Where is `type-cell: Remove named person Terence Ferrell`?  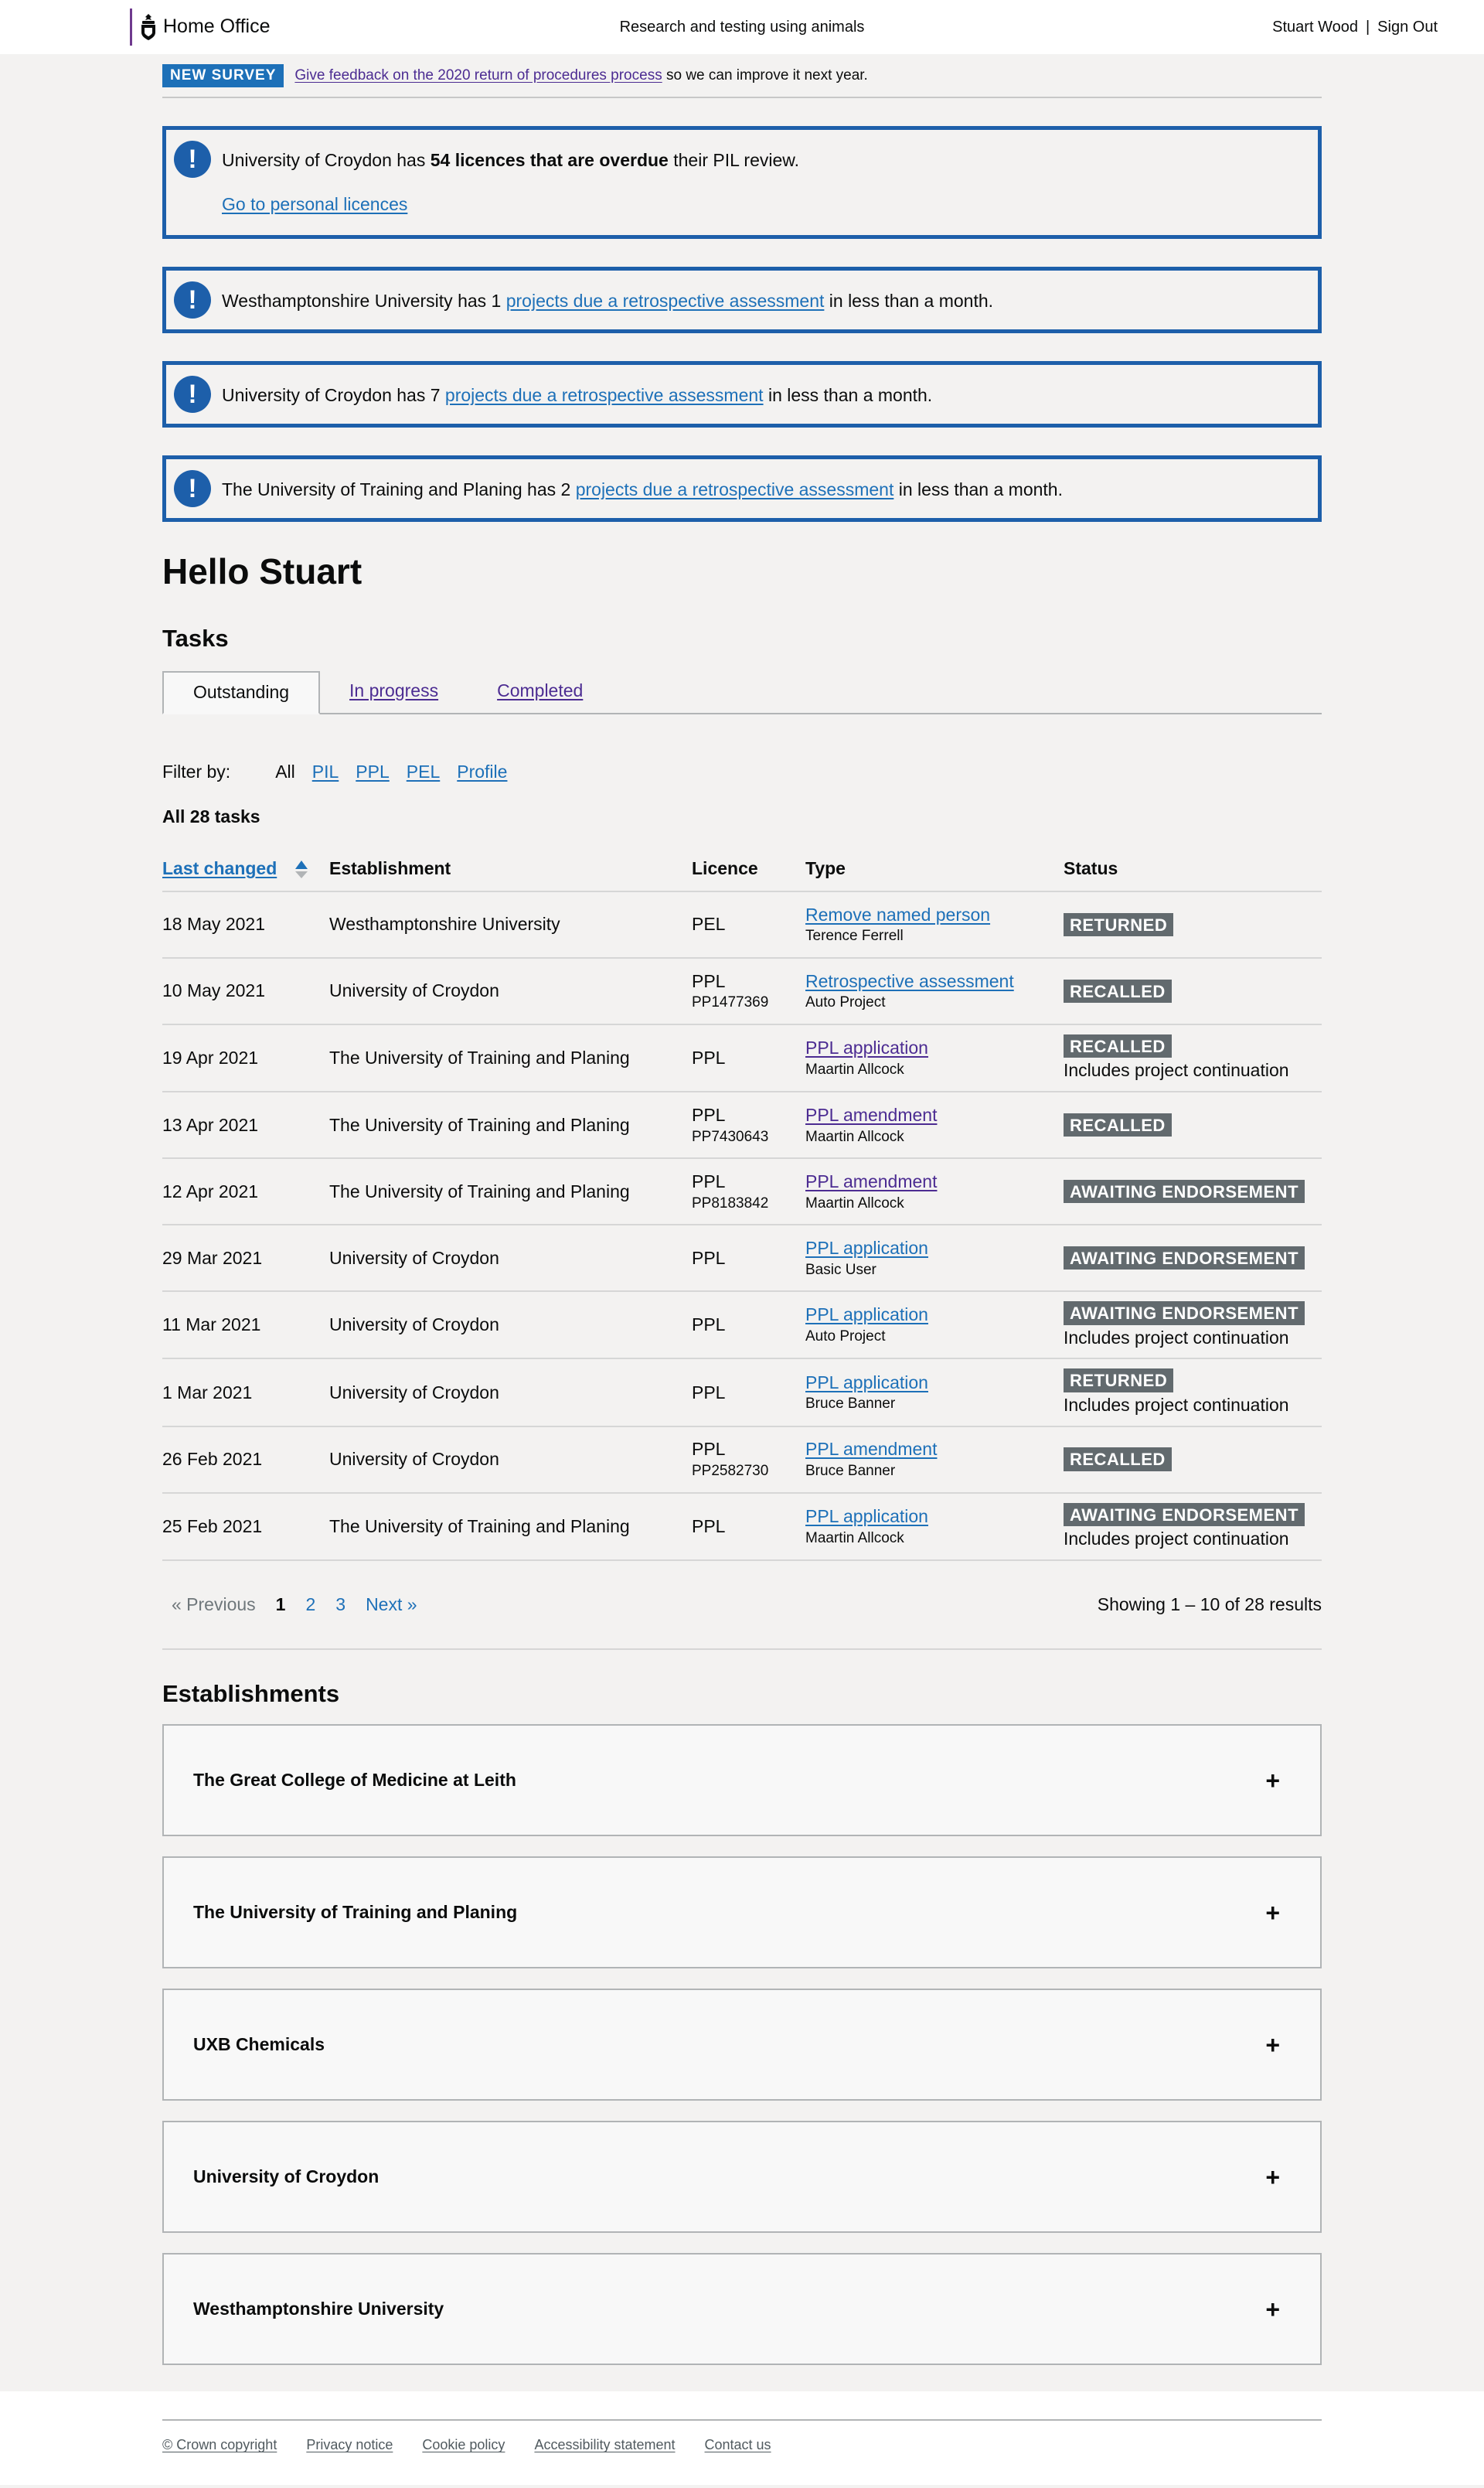 type-cell: Remove named person Terence Ferrell is located at coordinates (934, 925).